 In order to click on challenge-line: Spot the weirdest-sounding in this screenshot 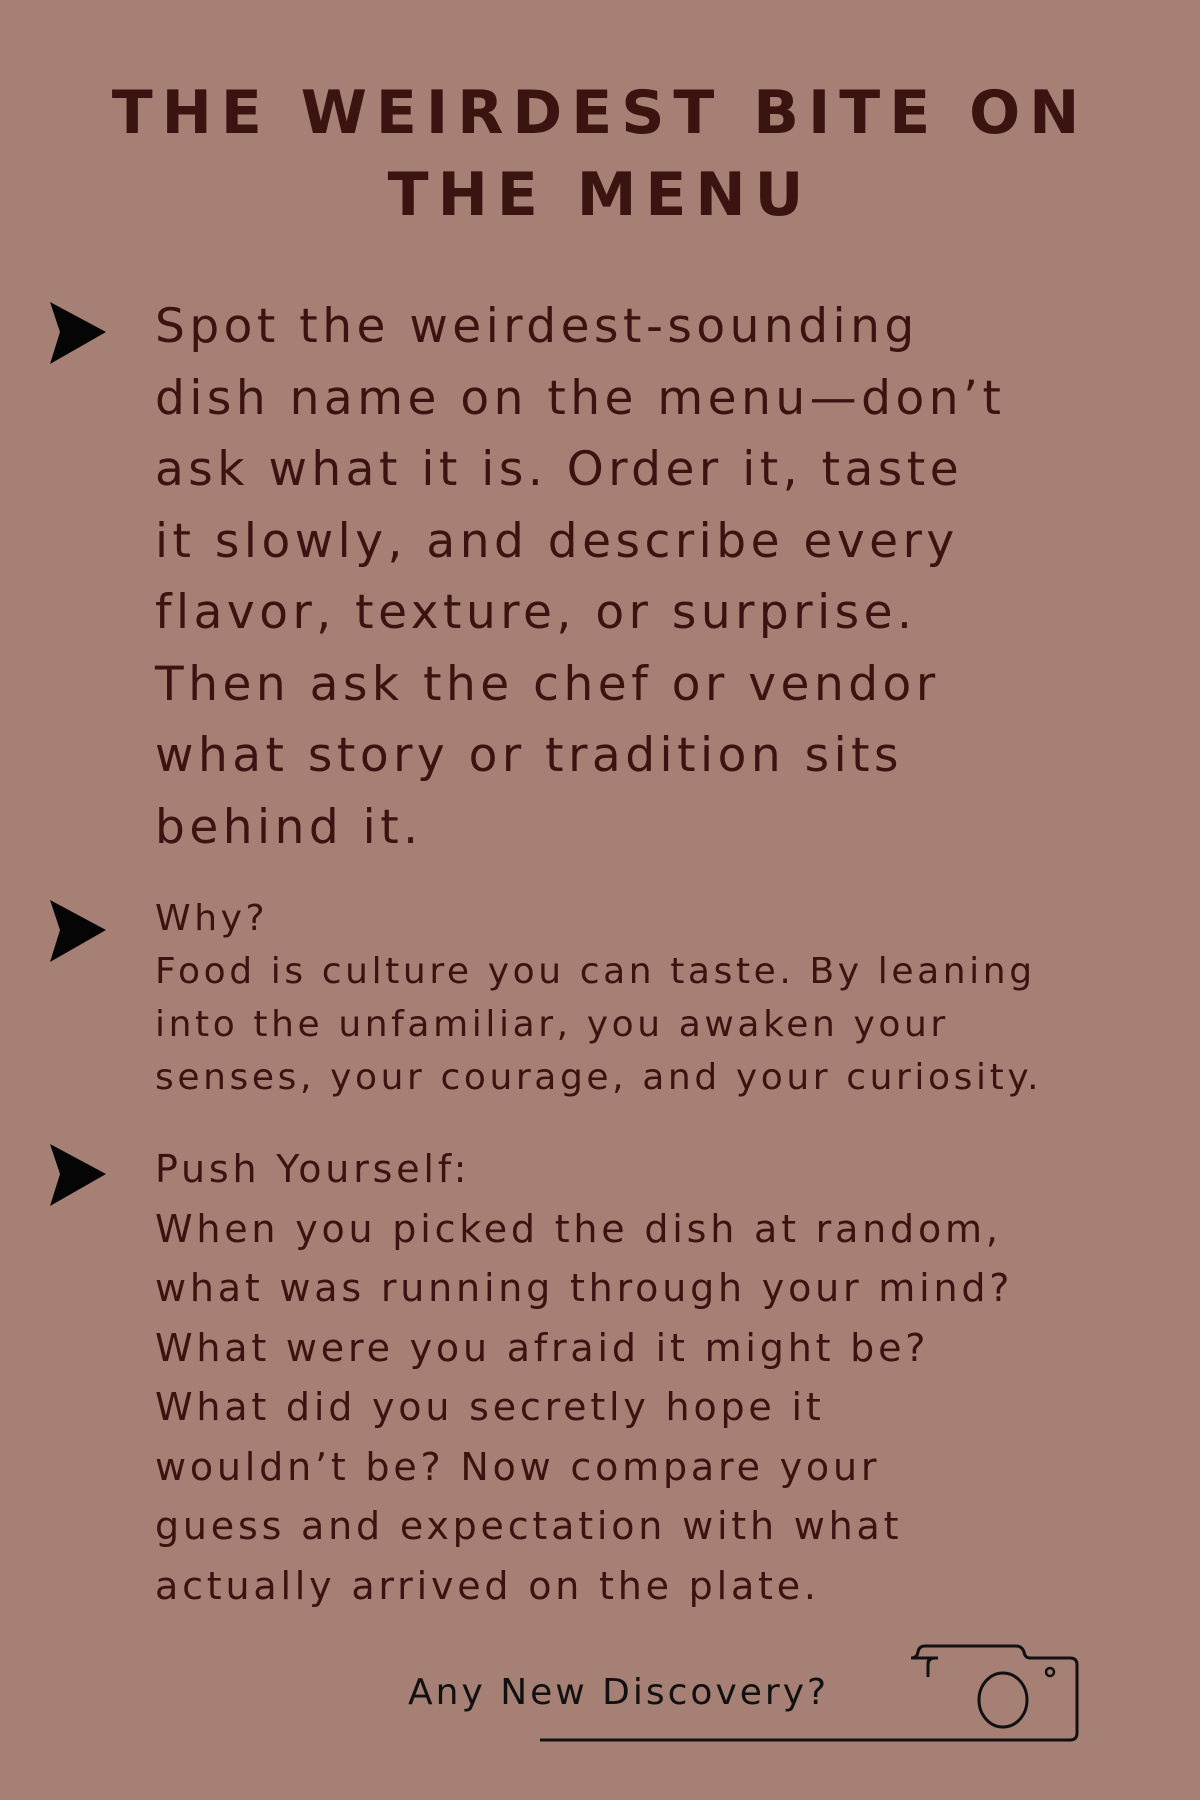, I will do `click(537, 326)`.